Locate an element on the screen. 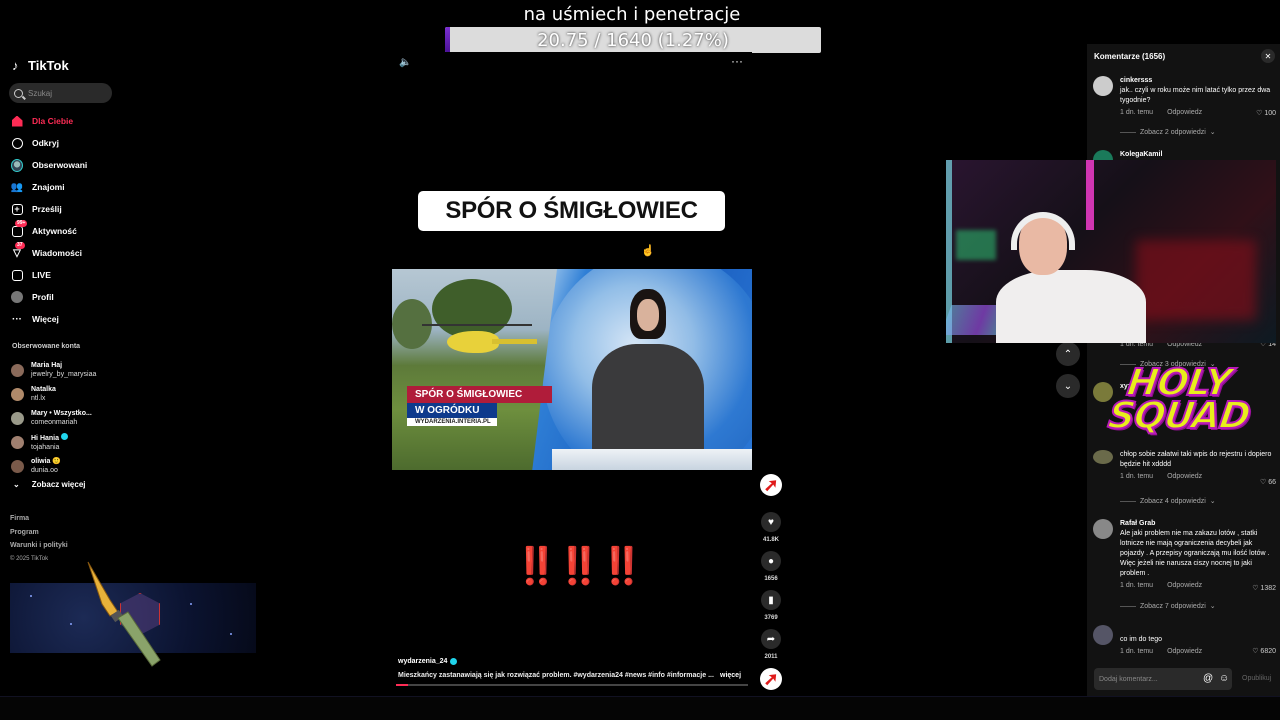 The image size is (1280, 720). video-author: wydarzenia_24 is located at coordinates (428, 661).